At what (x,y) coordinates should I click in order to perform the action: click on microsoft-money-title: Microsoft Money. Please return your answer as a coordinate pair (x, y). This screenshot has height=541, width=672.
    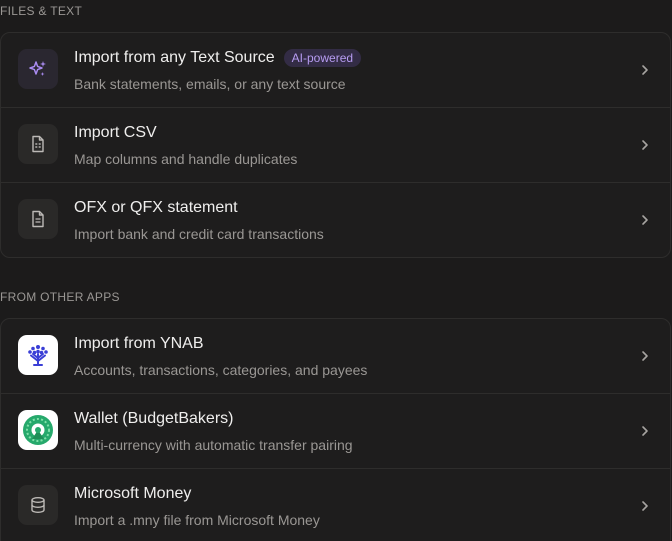
    Looking at the image, I should click on (133, 493).